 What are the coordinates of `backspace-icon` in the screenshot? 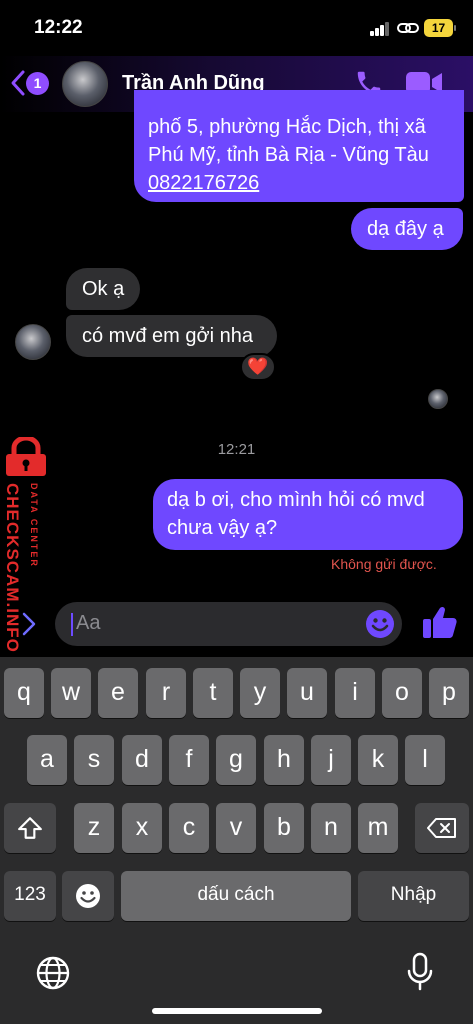 It's located at (441, 828).